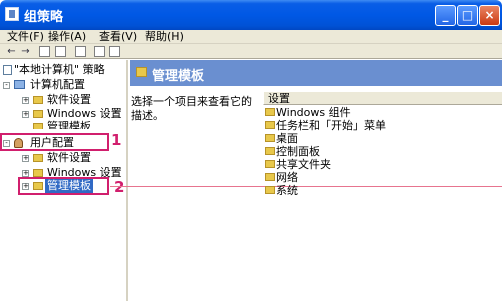 This screenshot has width=502, height=301. I want to click on tree-computer-admin: 管理模板, so click(63, 124).